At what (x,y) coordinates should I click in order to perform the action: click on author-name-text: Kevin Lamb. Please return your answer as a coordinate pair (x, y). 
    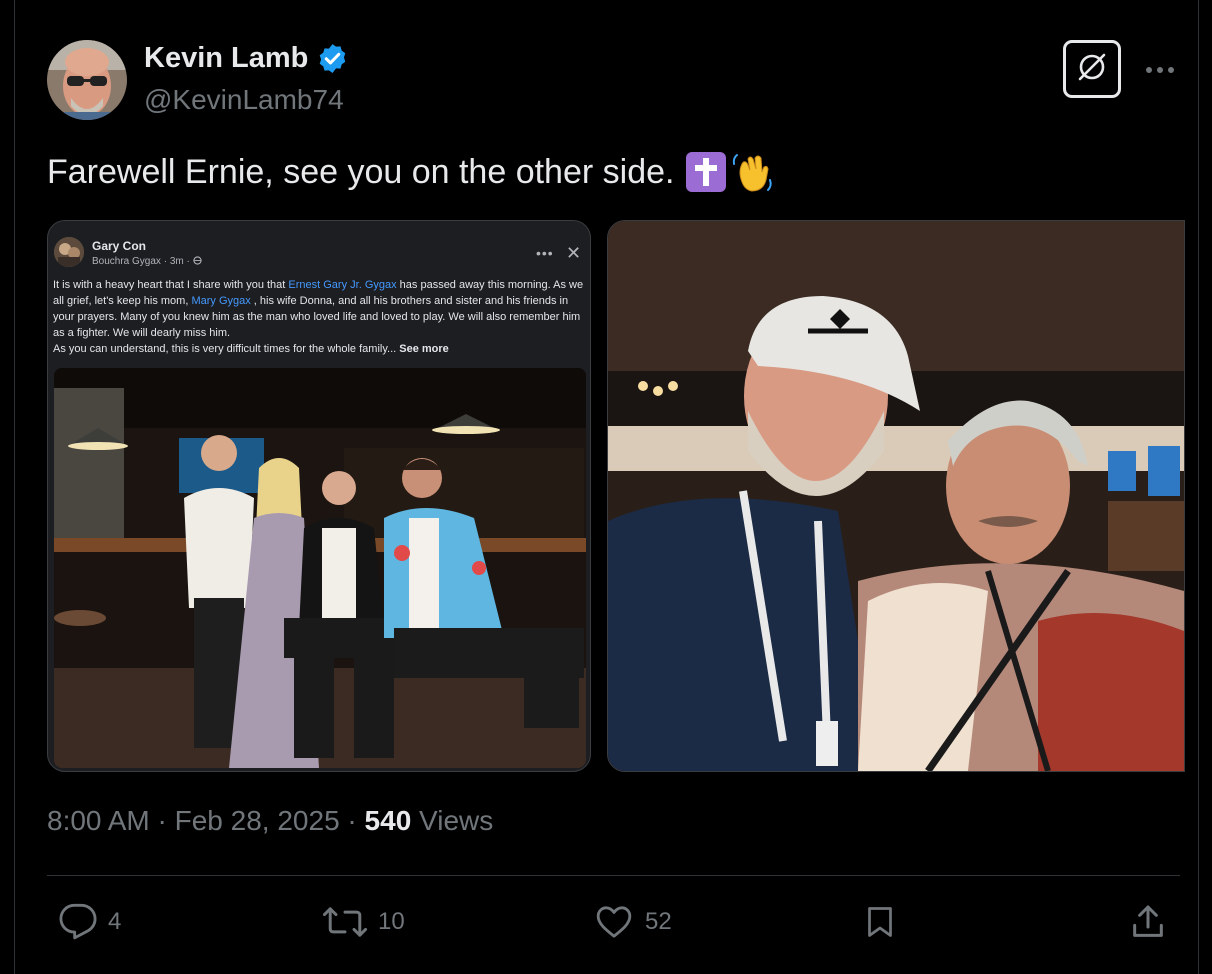
    Looking at the image, I should click on (226, 58).